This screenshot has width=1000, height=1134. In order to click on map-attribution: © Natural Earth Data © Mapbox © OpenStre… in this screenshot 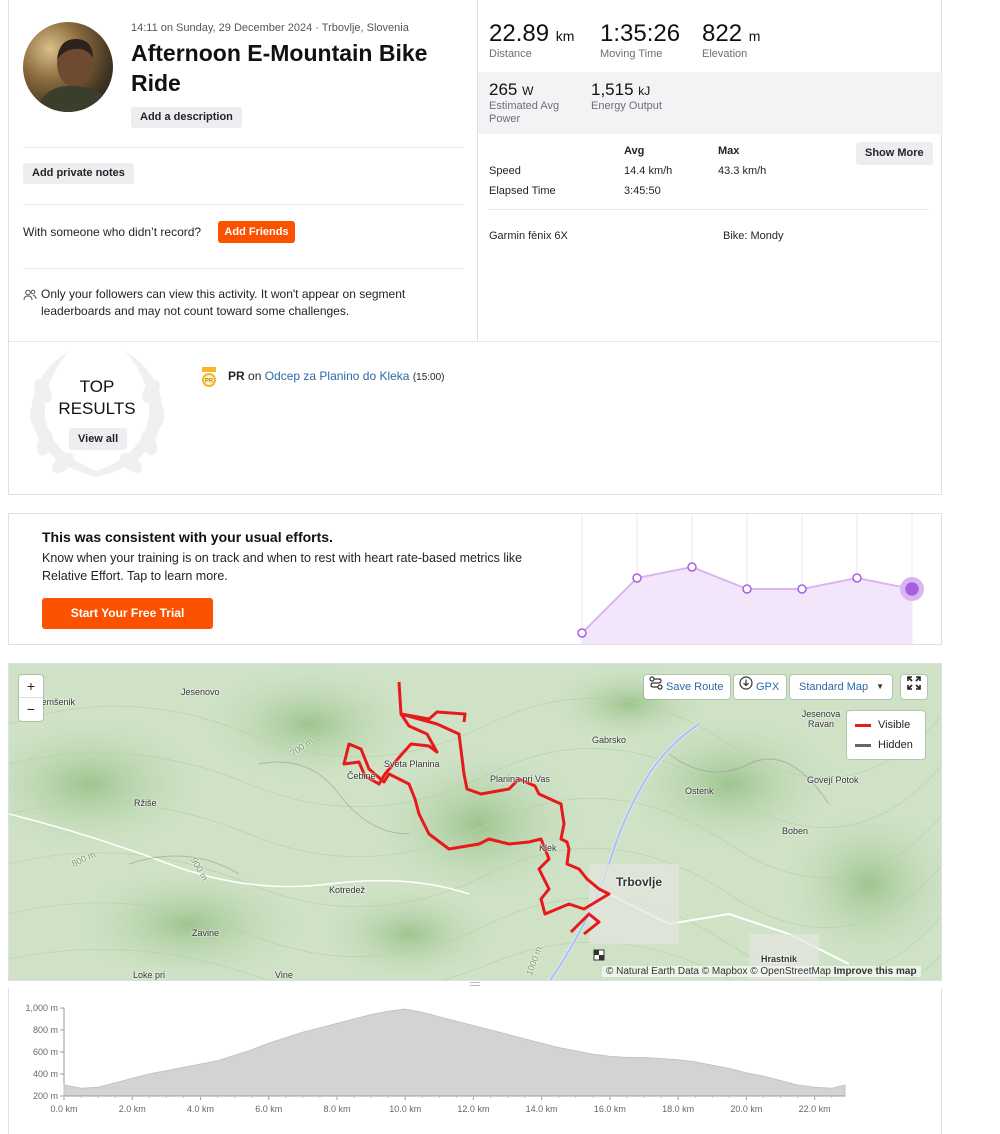, I will do `click(761, 971)`.